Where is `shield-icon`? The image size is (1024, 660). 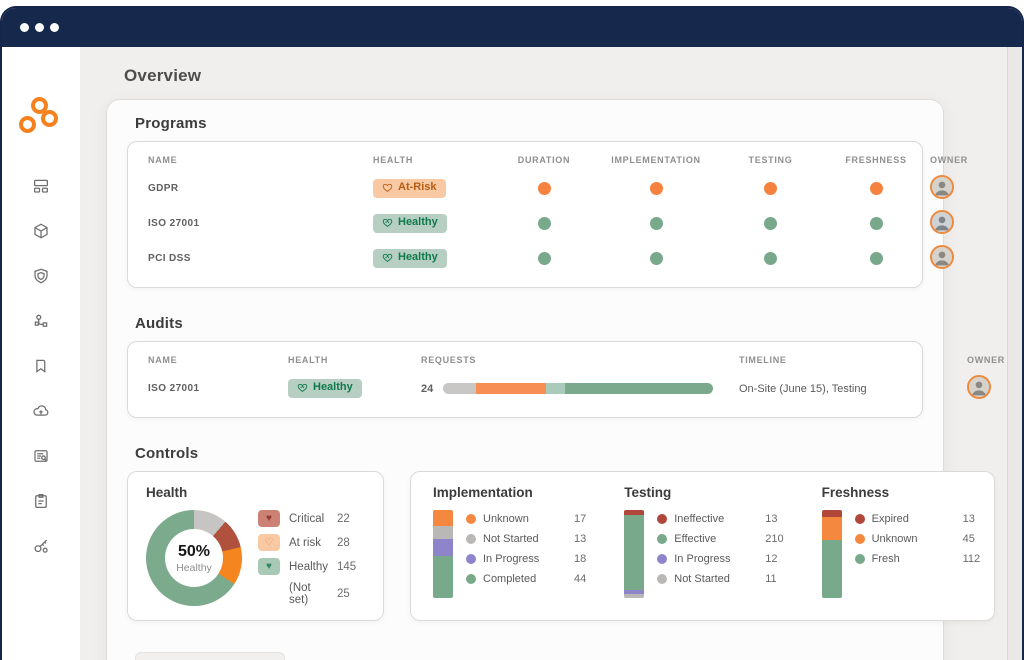
shield-icon is located at coordinates (41, 276).